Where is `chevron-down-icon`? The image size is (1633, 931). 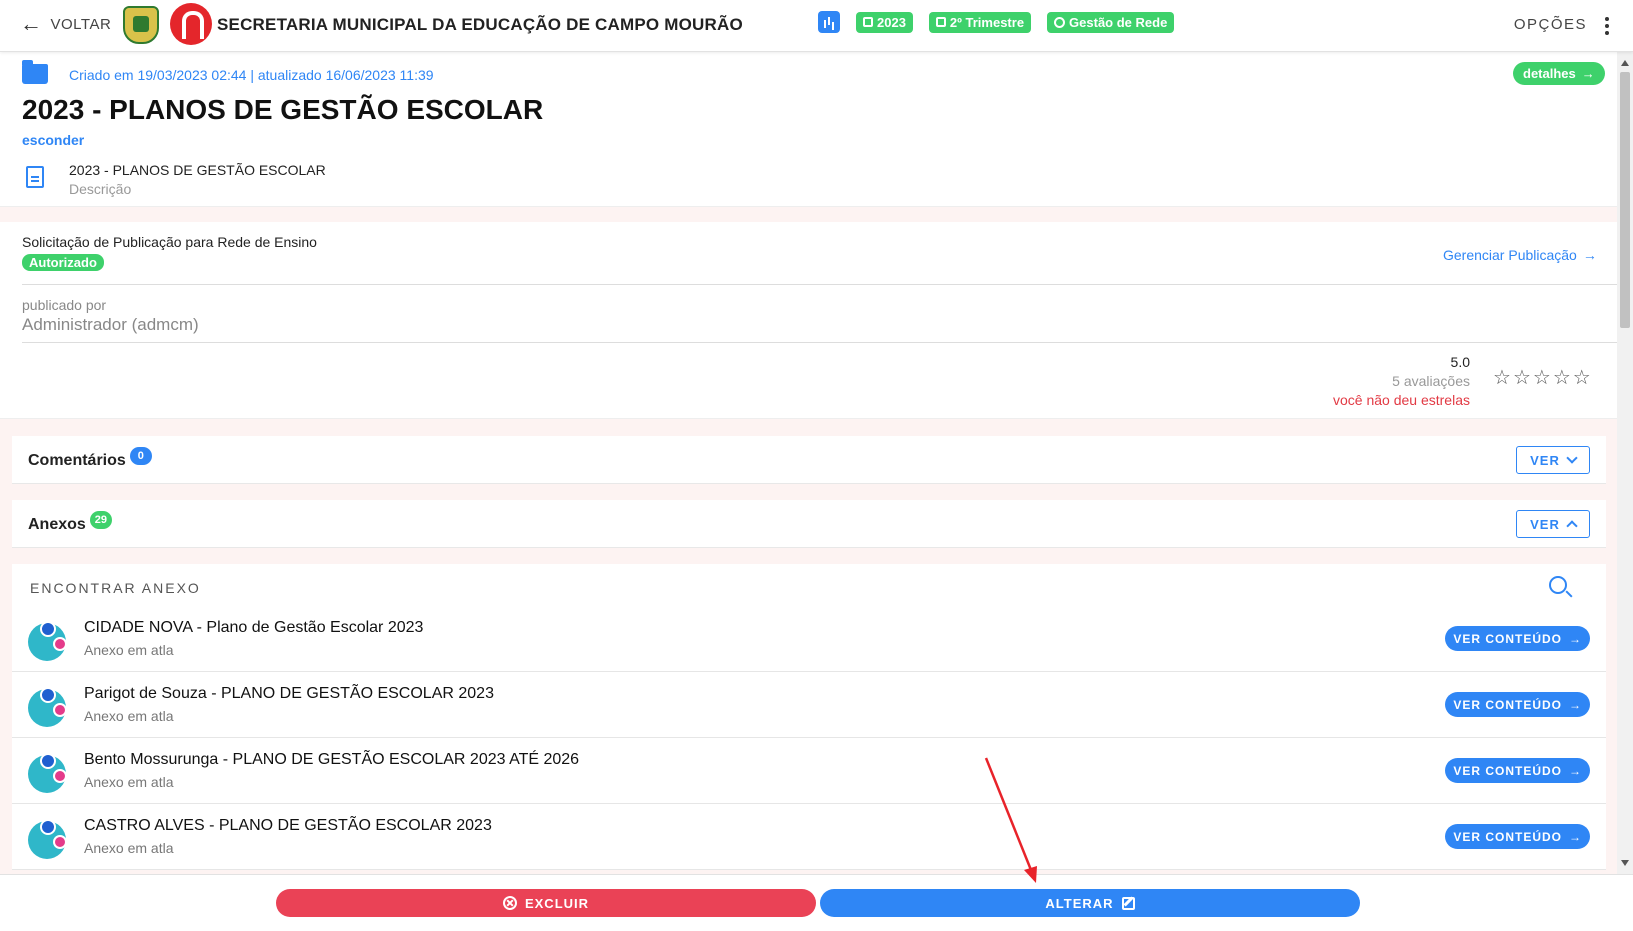 chevron-down-icon is located at coordinates (1572, 458).